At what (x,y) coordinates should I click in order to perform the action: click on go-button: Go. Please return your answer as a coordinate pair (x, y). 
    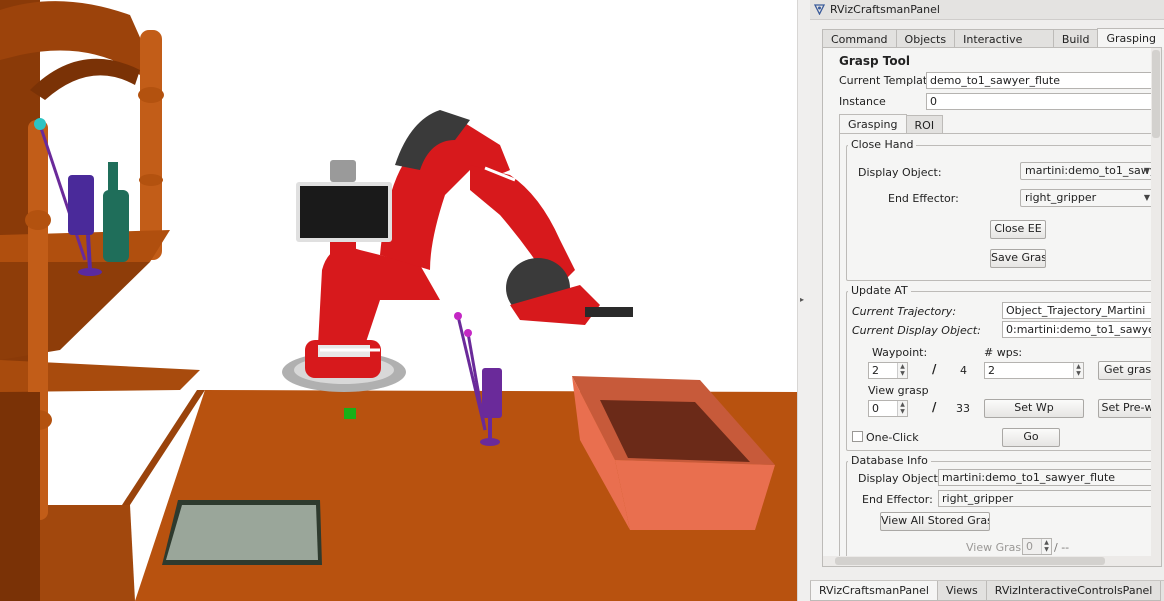
    Looking at the image, I should click on (1031, 437).